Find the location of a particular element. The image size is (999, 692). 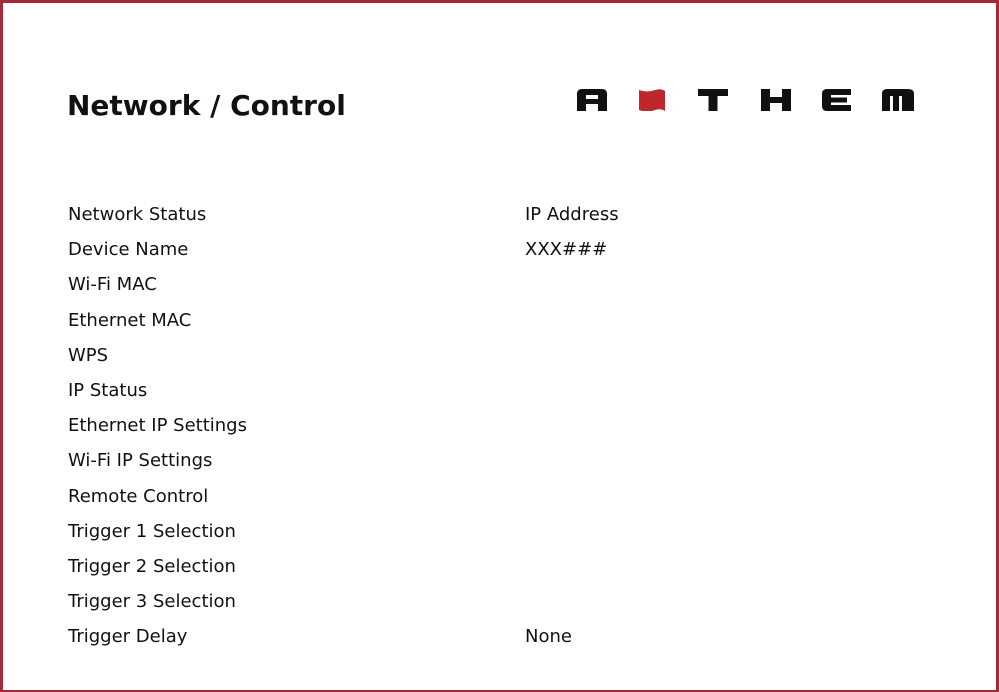

settings-row-trigger-delay: Trigger Delay None is located at coordinates (518, 641).